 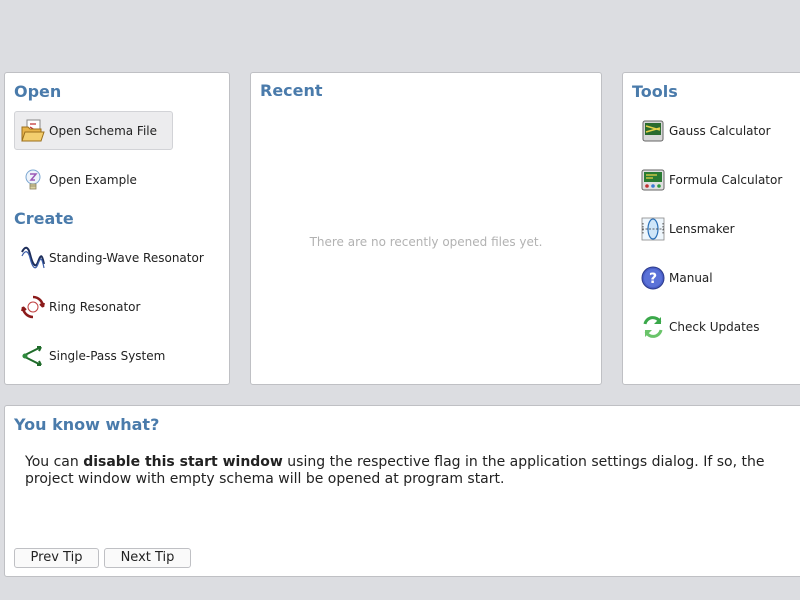 What do you see at coordinates (426, 242) in the screenshot?
I see `recent-empty-message: There are no recently opened files yet.` at bounding box center [426, 242].